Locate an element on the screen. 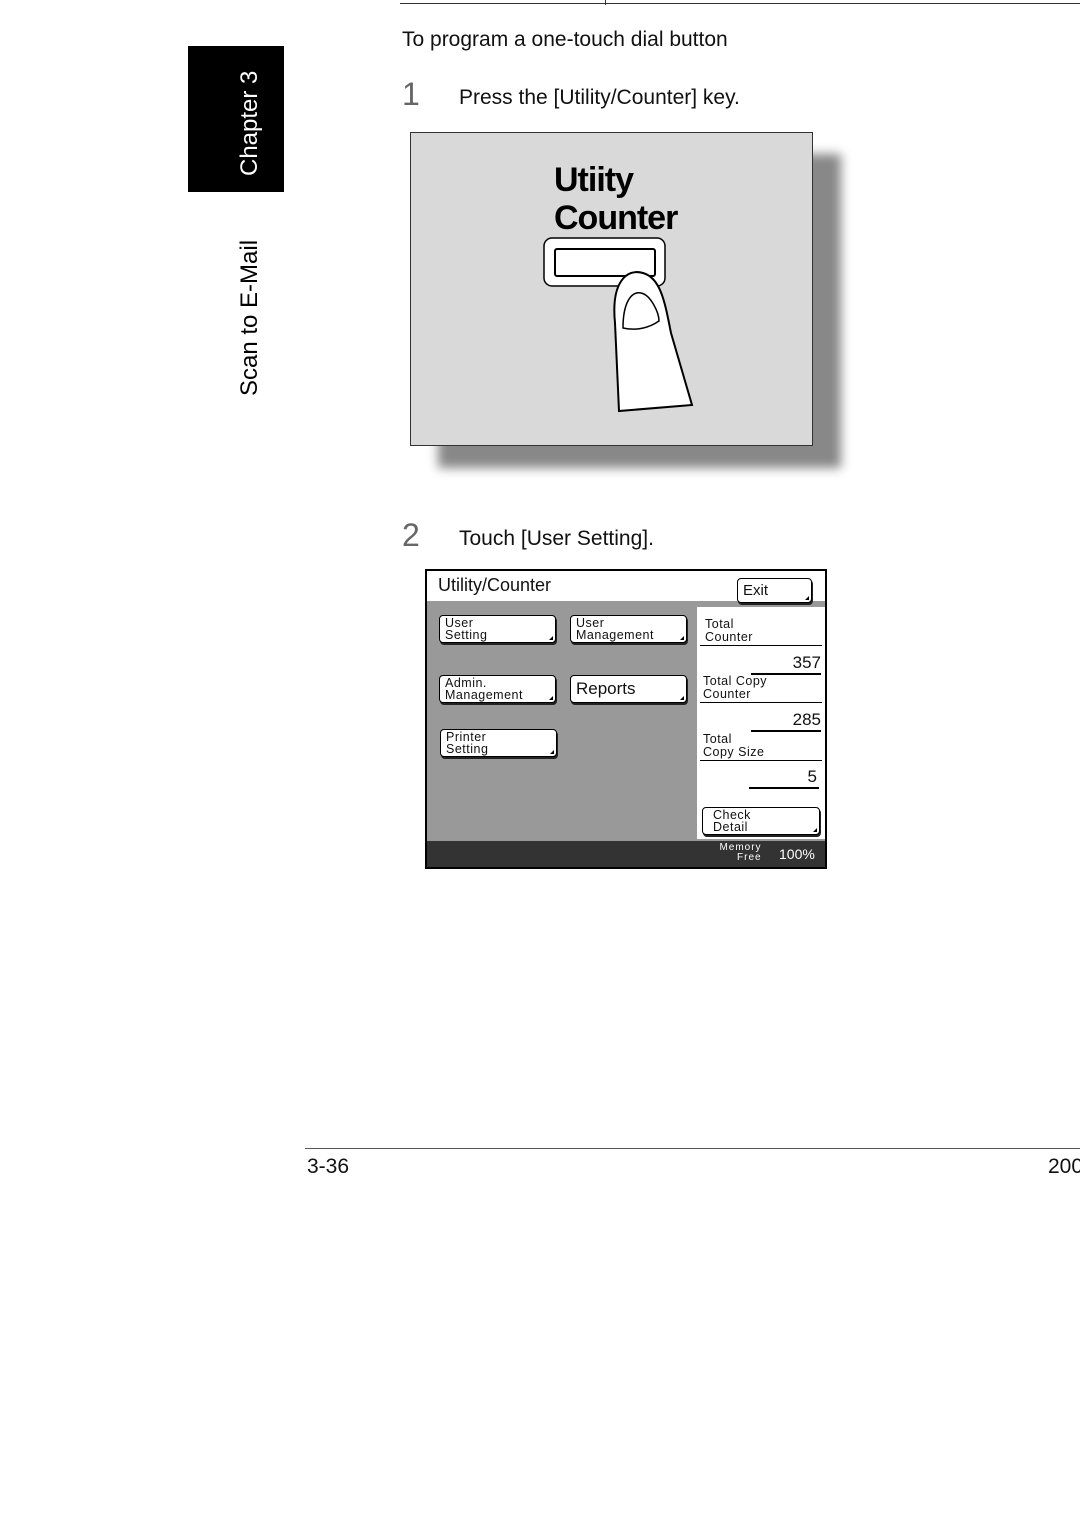 This screenshot has width=1080, height=1529. section-label: Scan to E-Mail is located at coordinates (249, 317).